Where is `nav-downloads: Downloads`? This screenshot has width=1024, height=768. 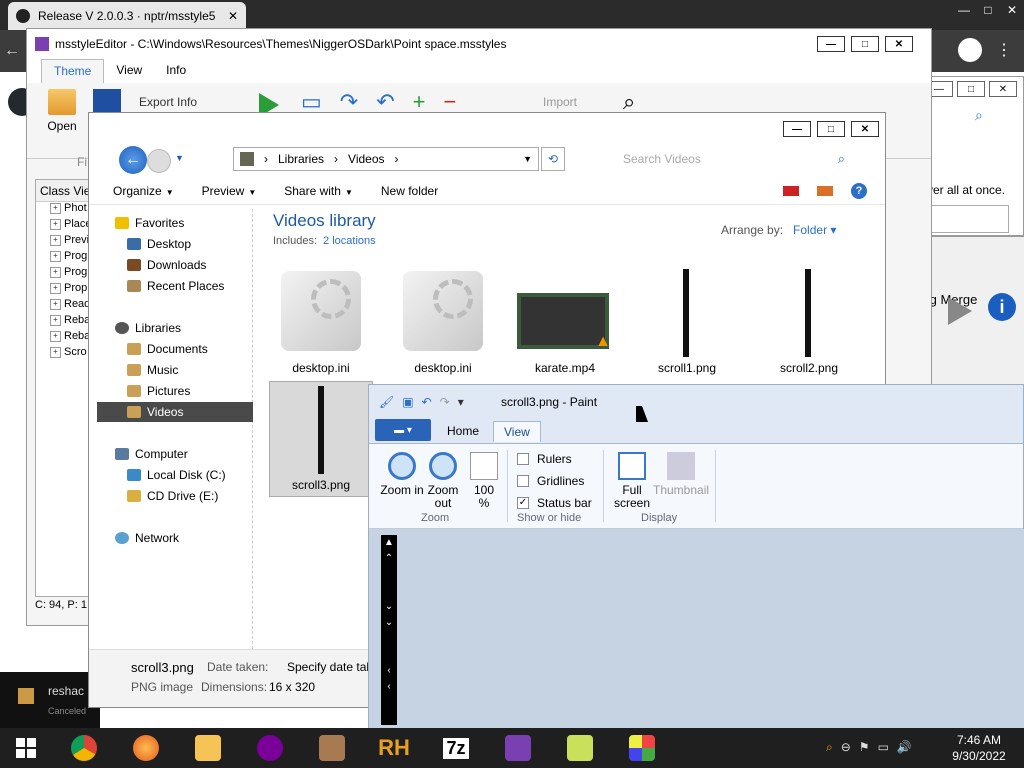 nav-downloads: Downloads is located at coordinates (205, 265).